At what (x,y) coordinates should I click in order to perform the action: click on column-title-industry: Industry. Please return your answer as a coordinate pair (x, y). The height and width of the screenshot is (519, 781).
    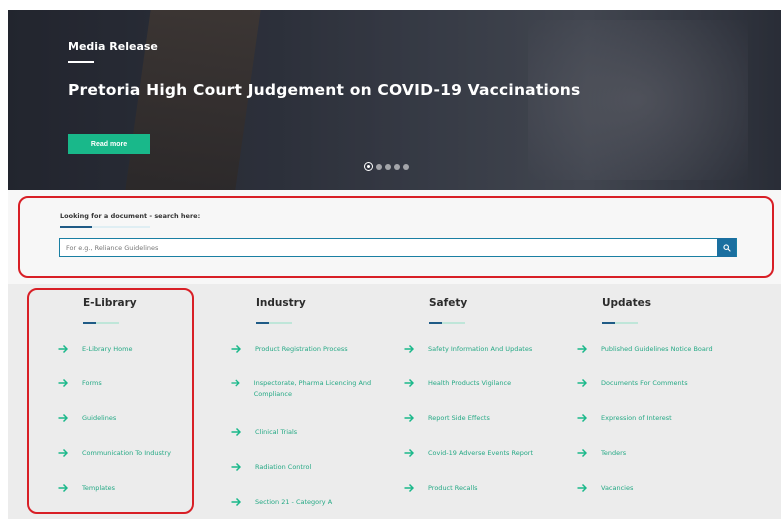
    Looking at the image, I should click on (281, 303).